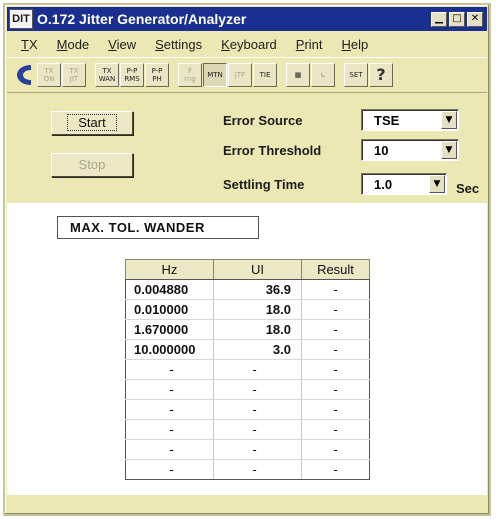  Describe the element at coordinates (257, 269) in the screenshot. I see `column-header-ui: UI` at that location.